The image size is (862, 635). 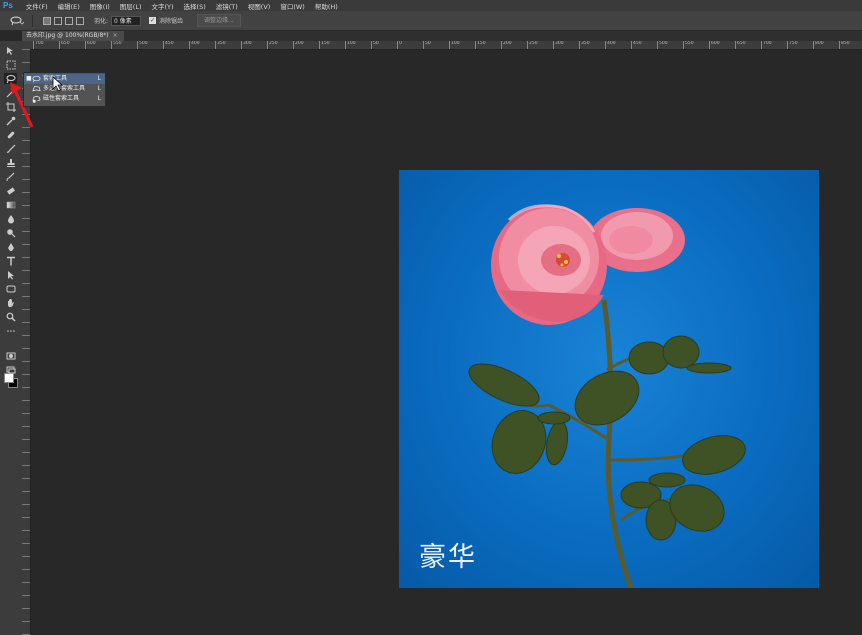 I want to click on gradient-tool, so click(x=10, y=204).